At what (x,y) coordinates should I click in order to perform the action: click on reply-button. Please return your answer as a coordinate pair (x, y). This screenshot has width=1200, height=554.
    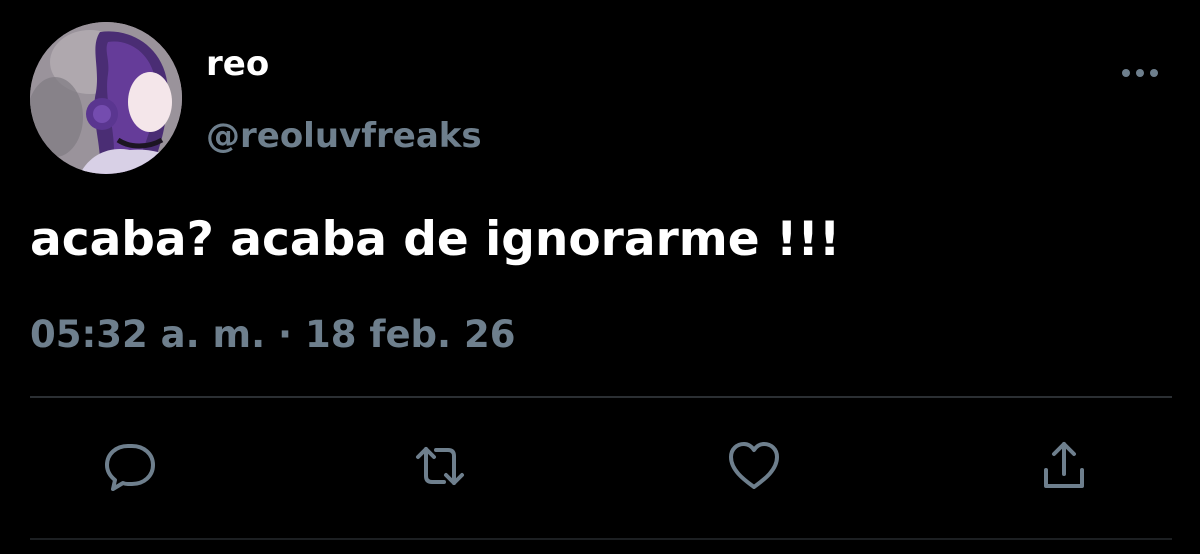
    Looking at the image, I should click on (130, 466).